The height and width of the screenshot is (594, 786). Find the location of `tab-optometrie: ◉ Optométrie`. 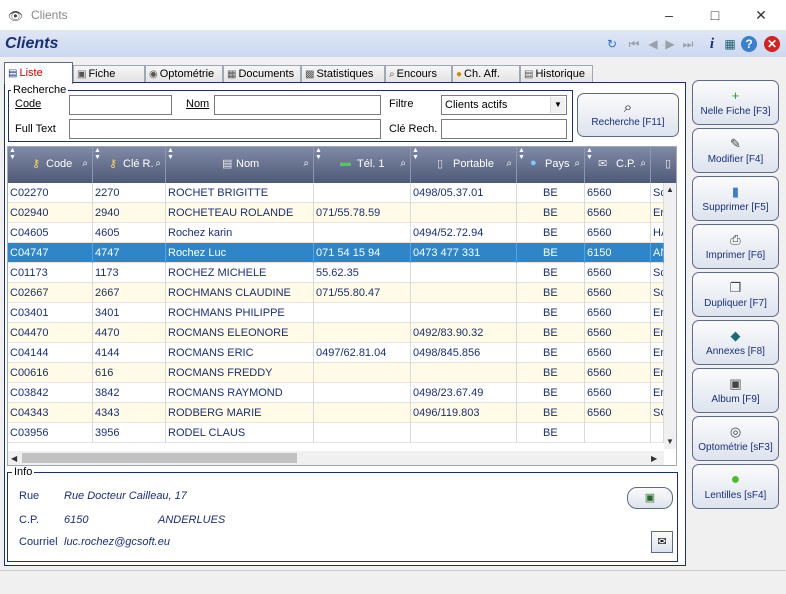

tab-optometrie: ◉ Optométrie is located at coordinates (184, 74).